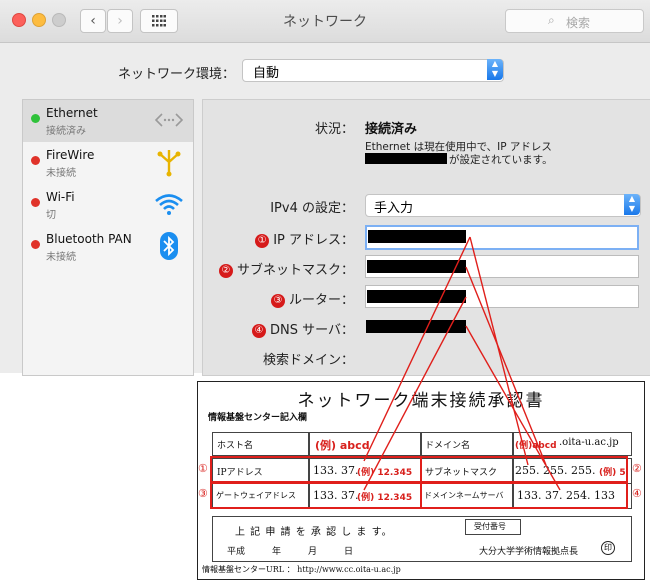 This screenshot has width=650, height=582. Describe the element at coordinates (415, 393) in the screenshot. I see `connector-router` at that location.